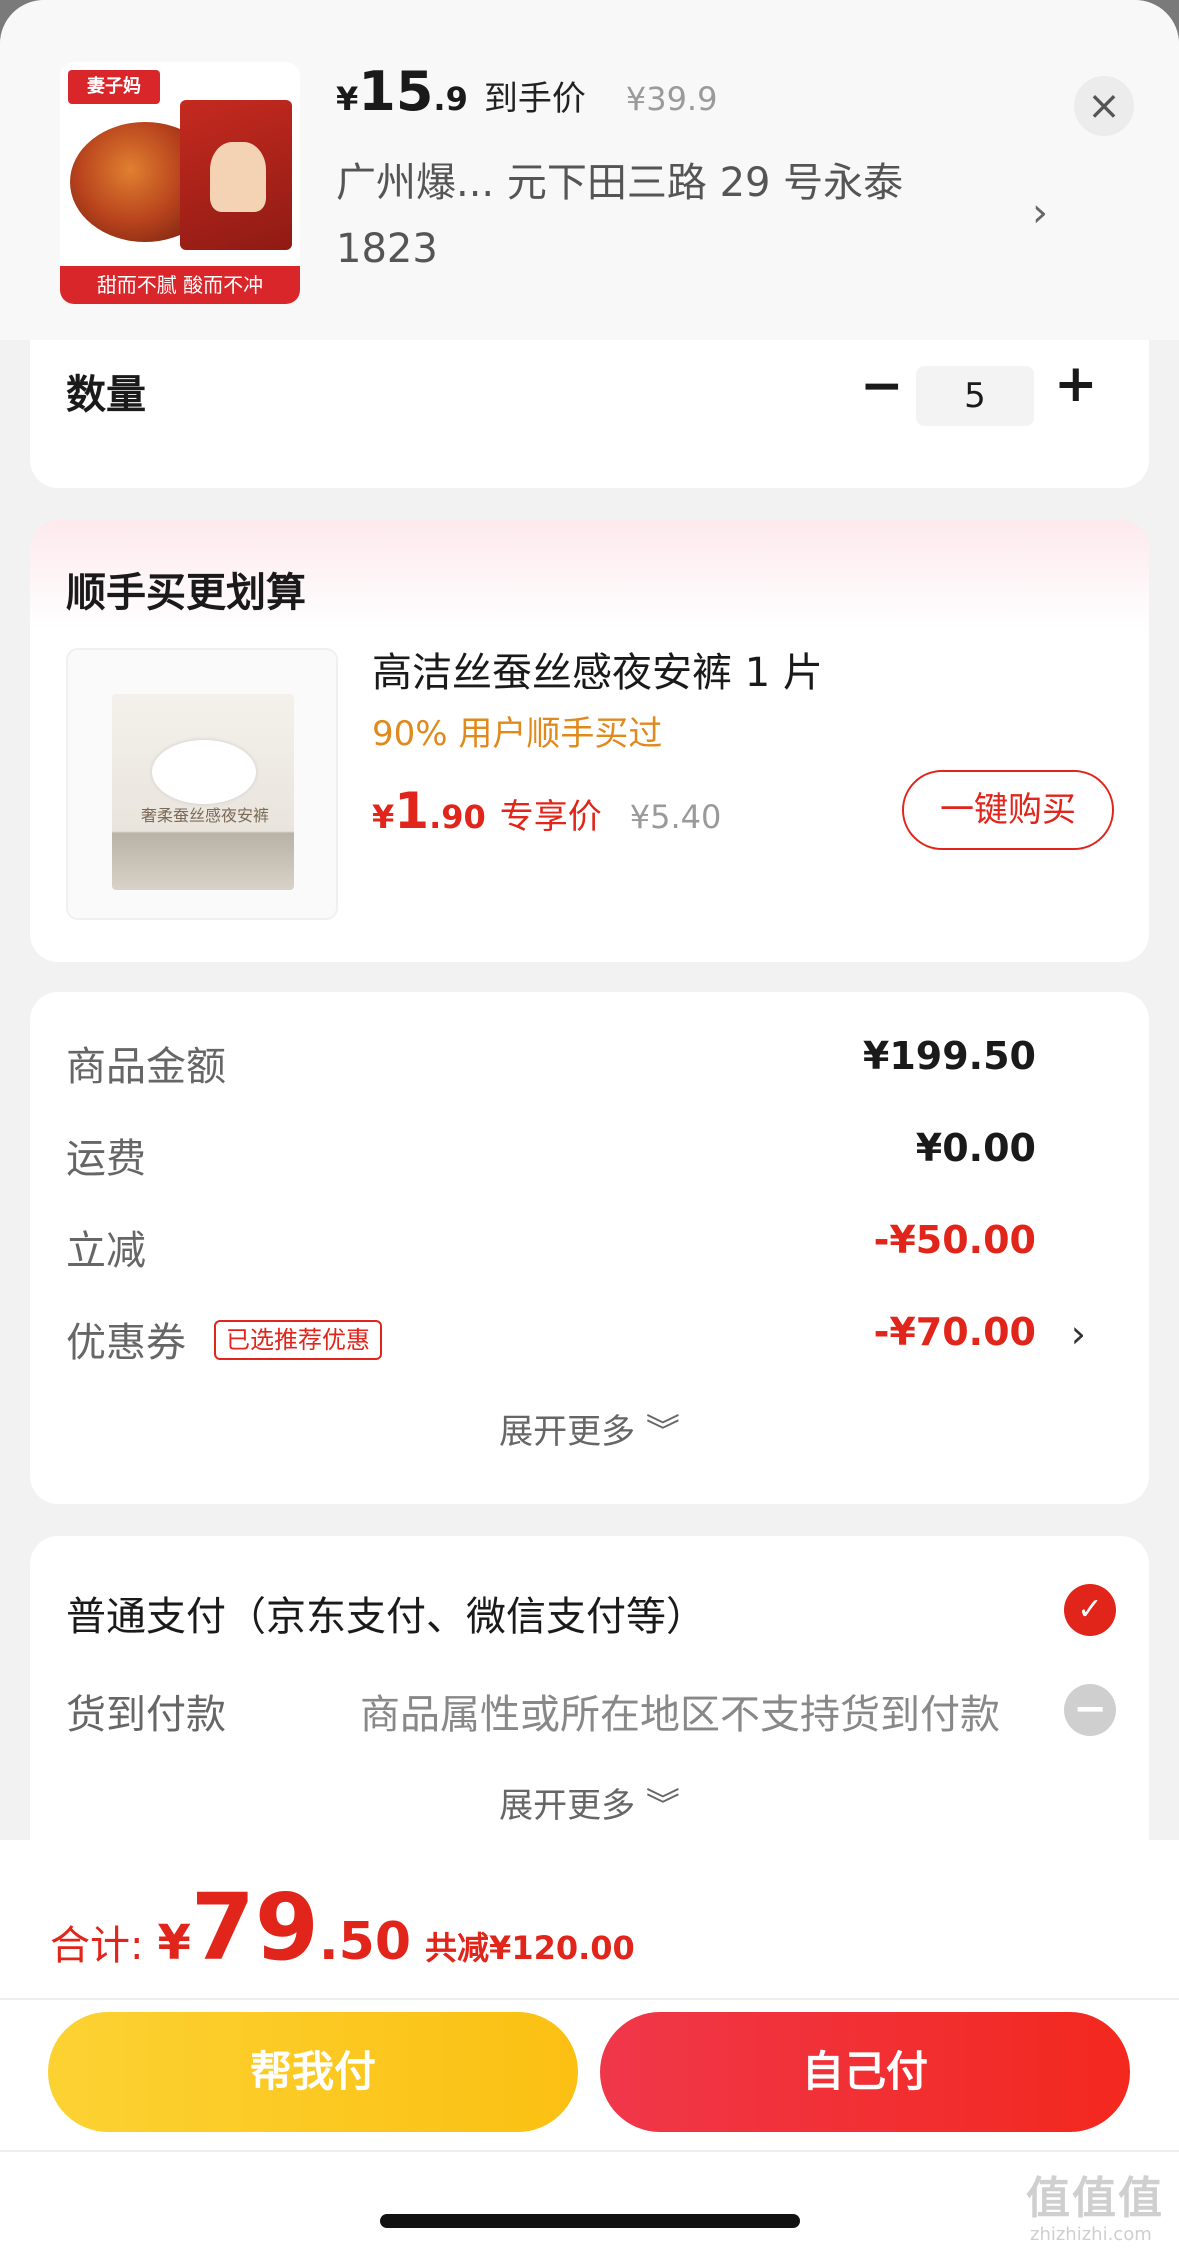 The image size is (1179, 2253). I want to click on help-me-pay-button: 帮我付, so click(313, 2072).